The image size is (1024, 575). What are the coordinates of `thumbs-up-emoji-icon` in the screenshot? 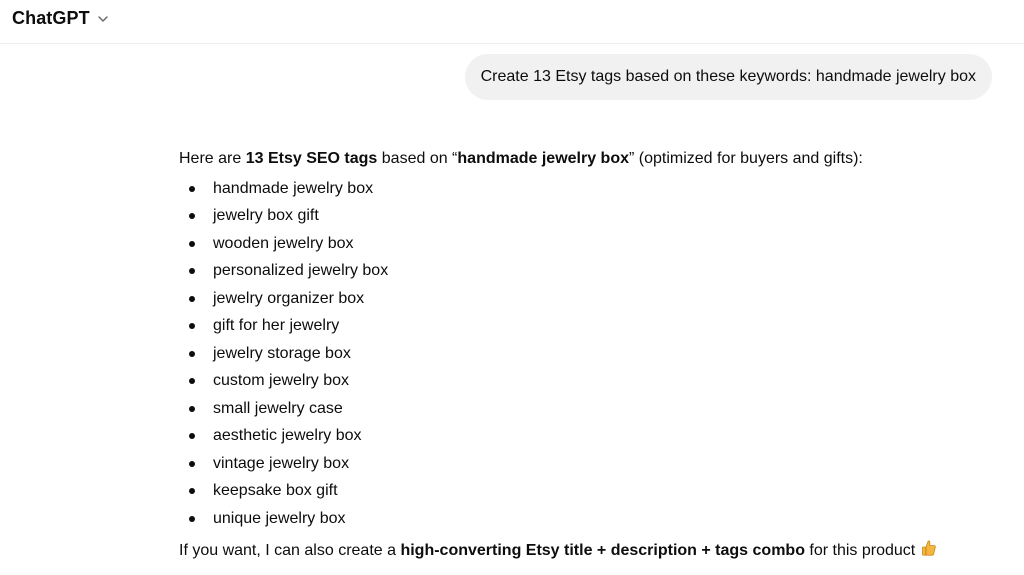 It's located at (929, 548).